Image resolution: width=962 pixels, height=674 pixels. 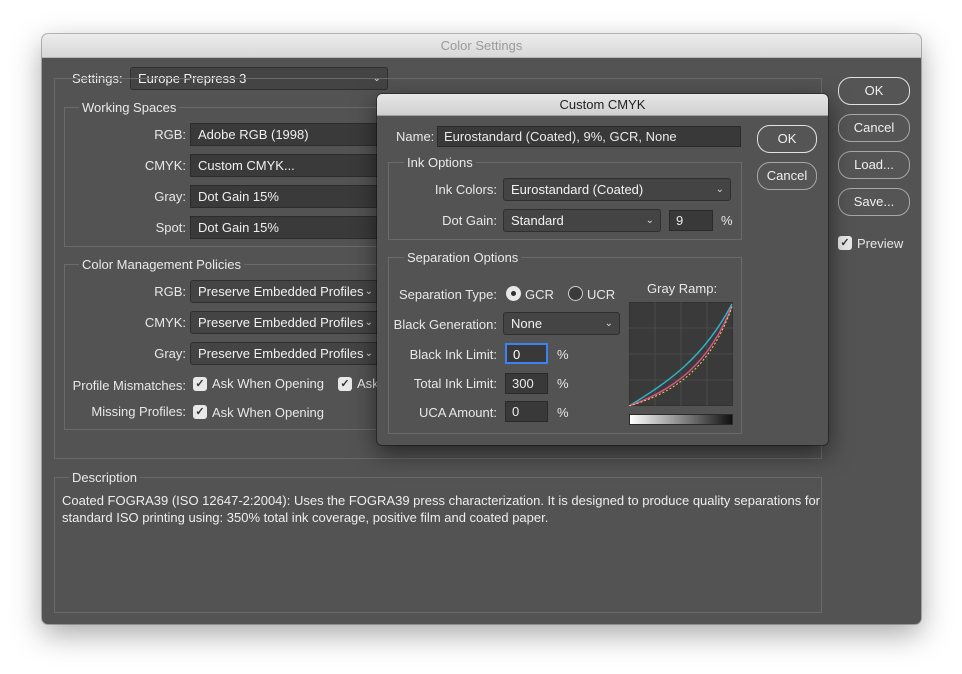 I want to click on dot-gain-value: Standard, so click(x=537, y=220).